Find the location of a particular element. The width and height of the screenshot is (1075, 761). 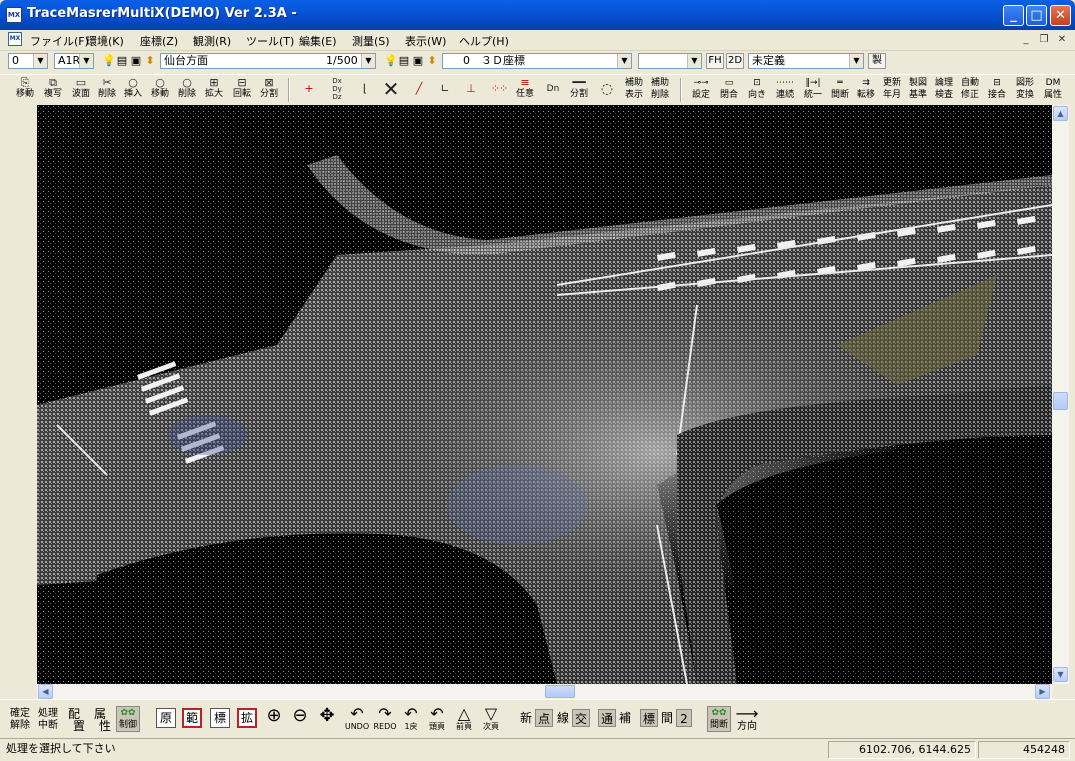

layer-code-select: A1R ▼ is located at coordinates (74, 61).